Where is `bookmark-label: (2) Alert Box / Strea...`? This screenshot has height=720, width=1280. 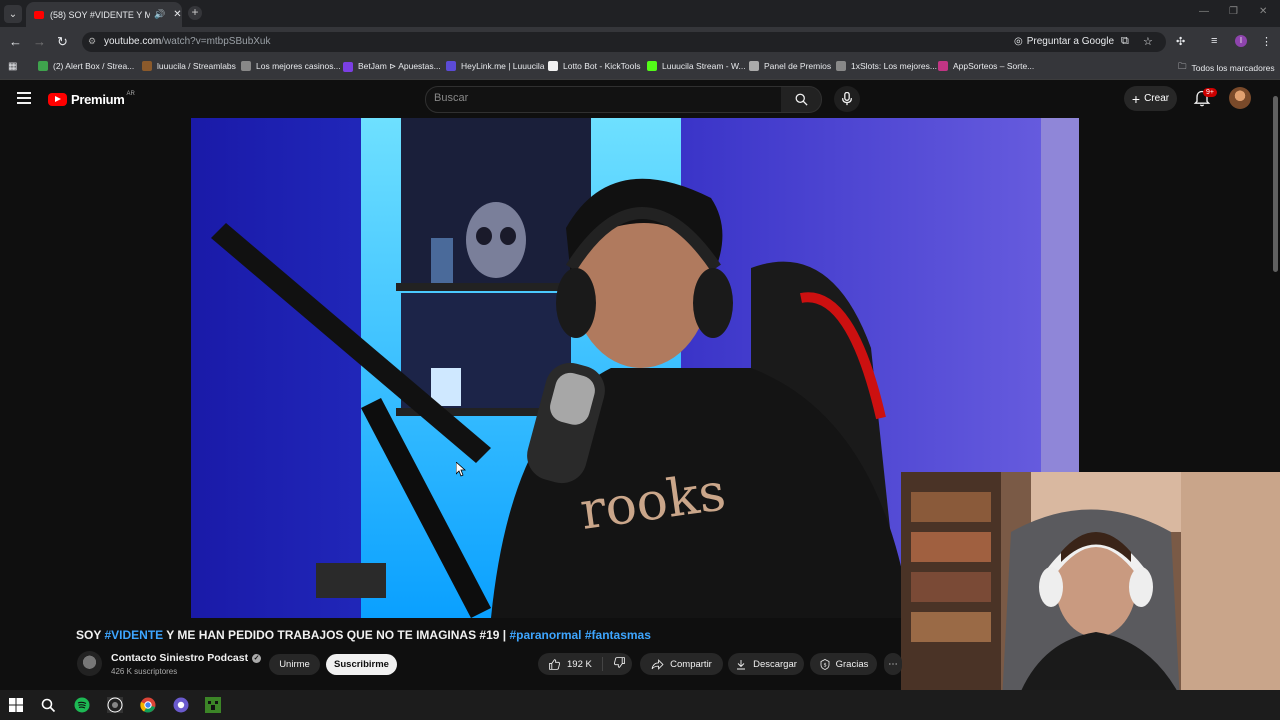
bookmark-label: (2) Alert Box / Strea... is located at coordinates (94, 66).